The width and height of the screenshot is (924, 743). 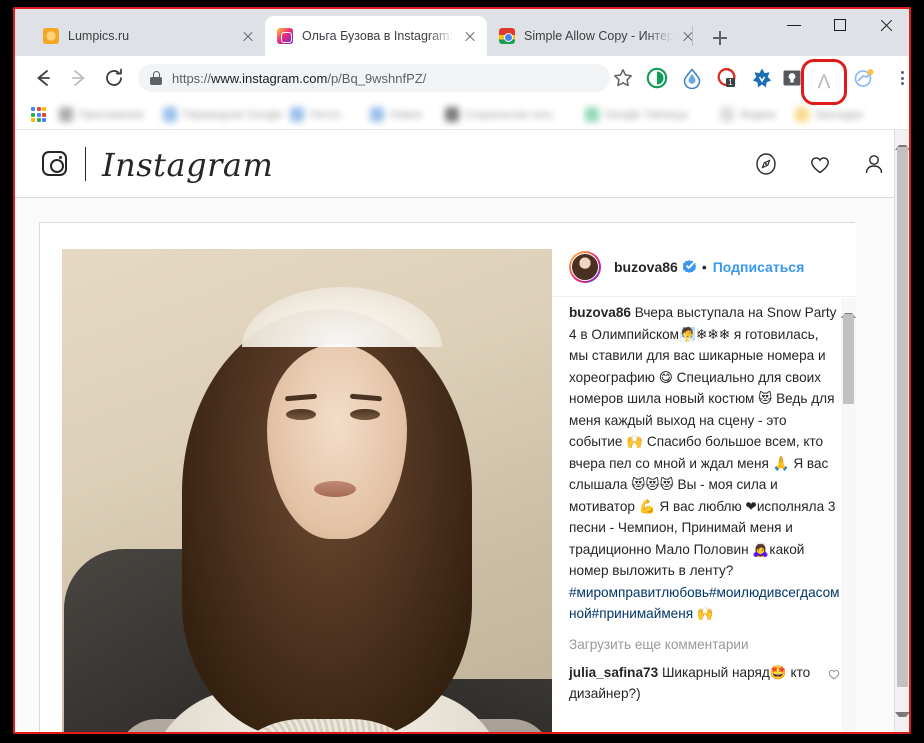 What do you see at coordinates (840, 25) in the screenshot?
I see `maximize-button` at bounding box center [840, 25].